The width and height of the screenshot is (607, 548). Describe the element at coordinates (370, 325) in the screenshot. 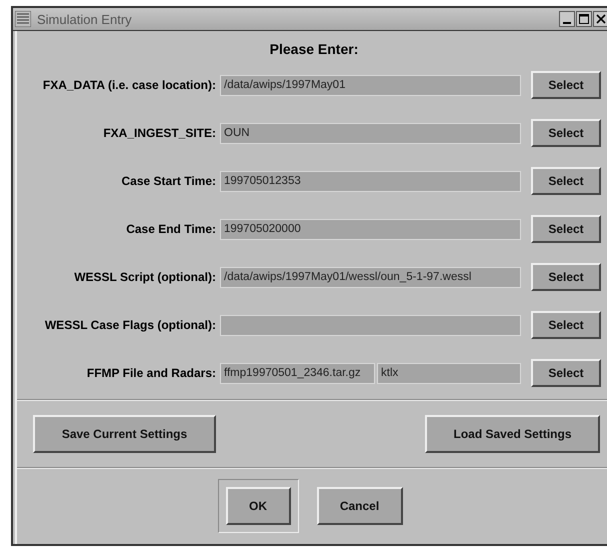

I see `input-field` at that location.